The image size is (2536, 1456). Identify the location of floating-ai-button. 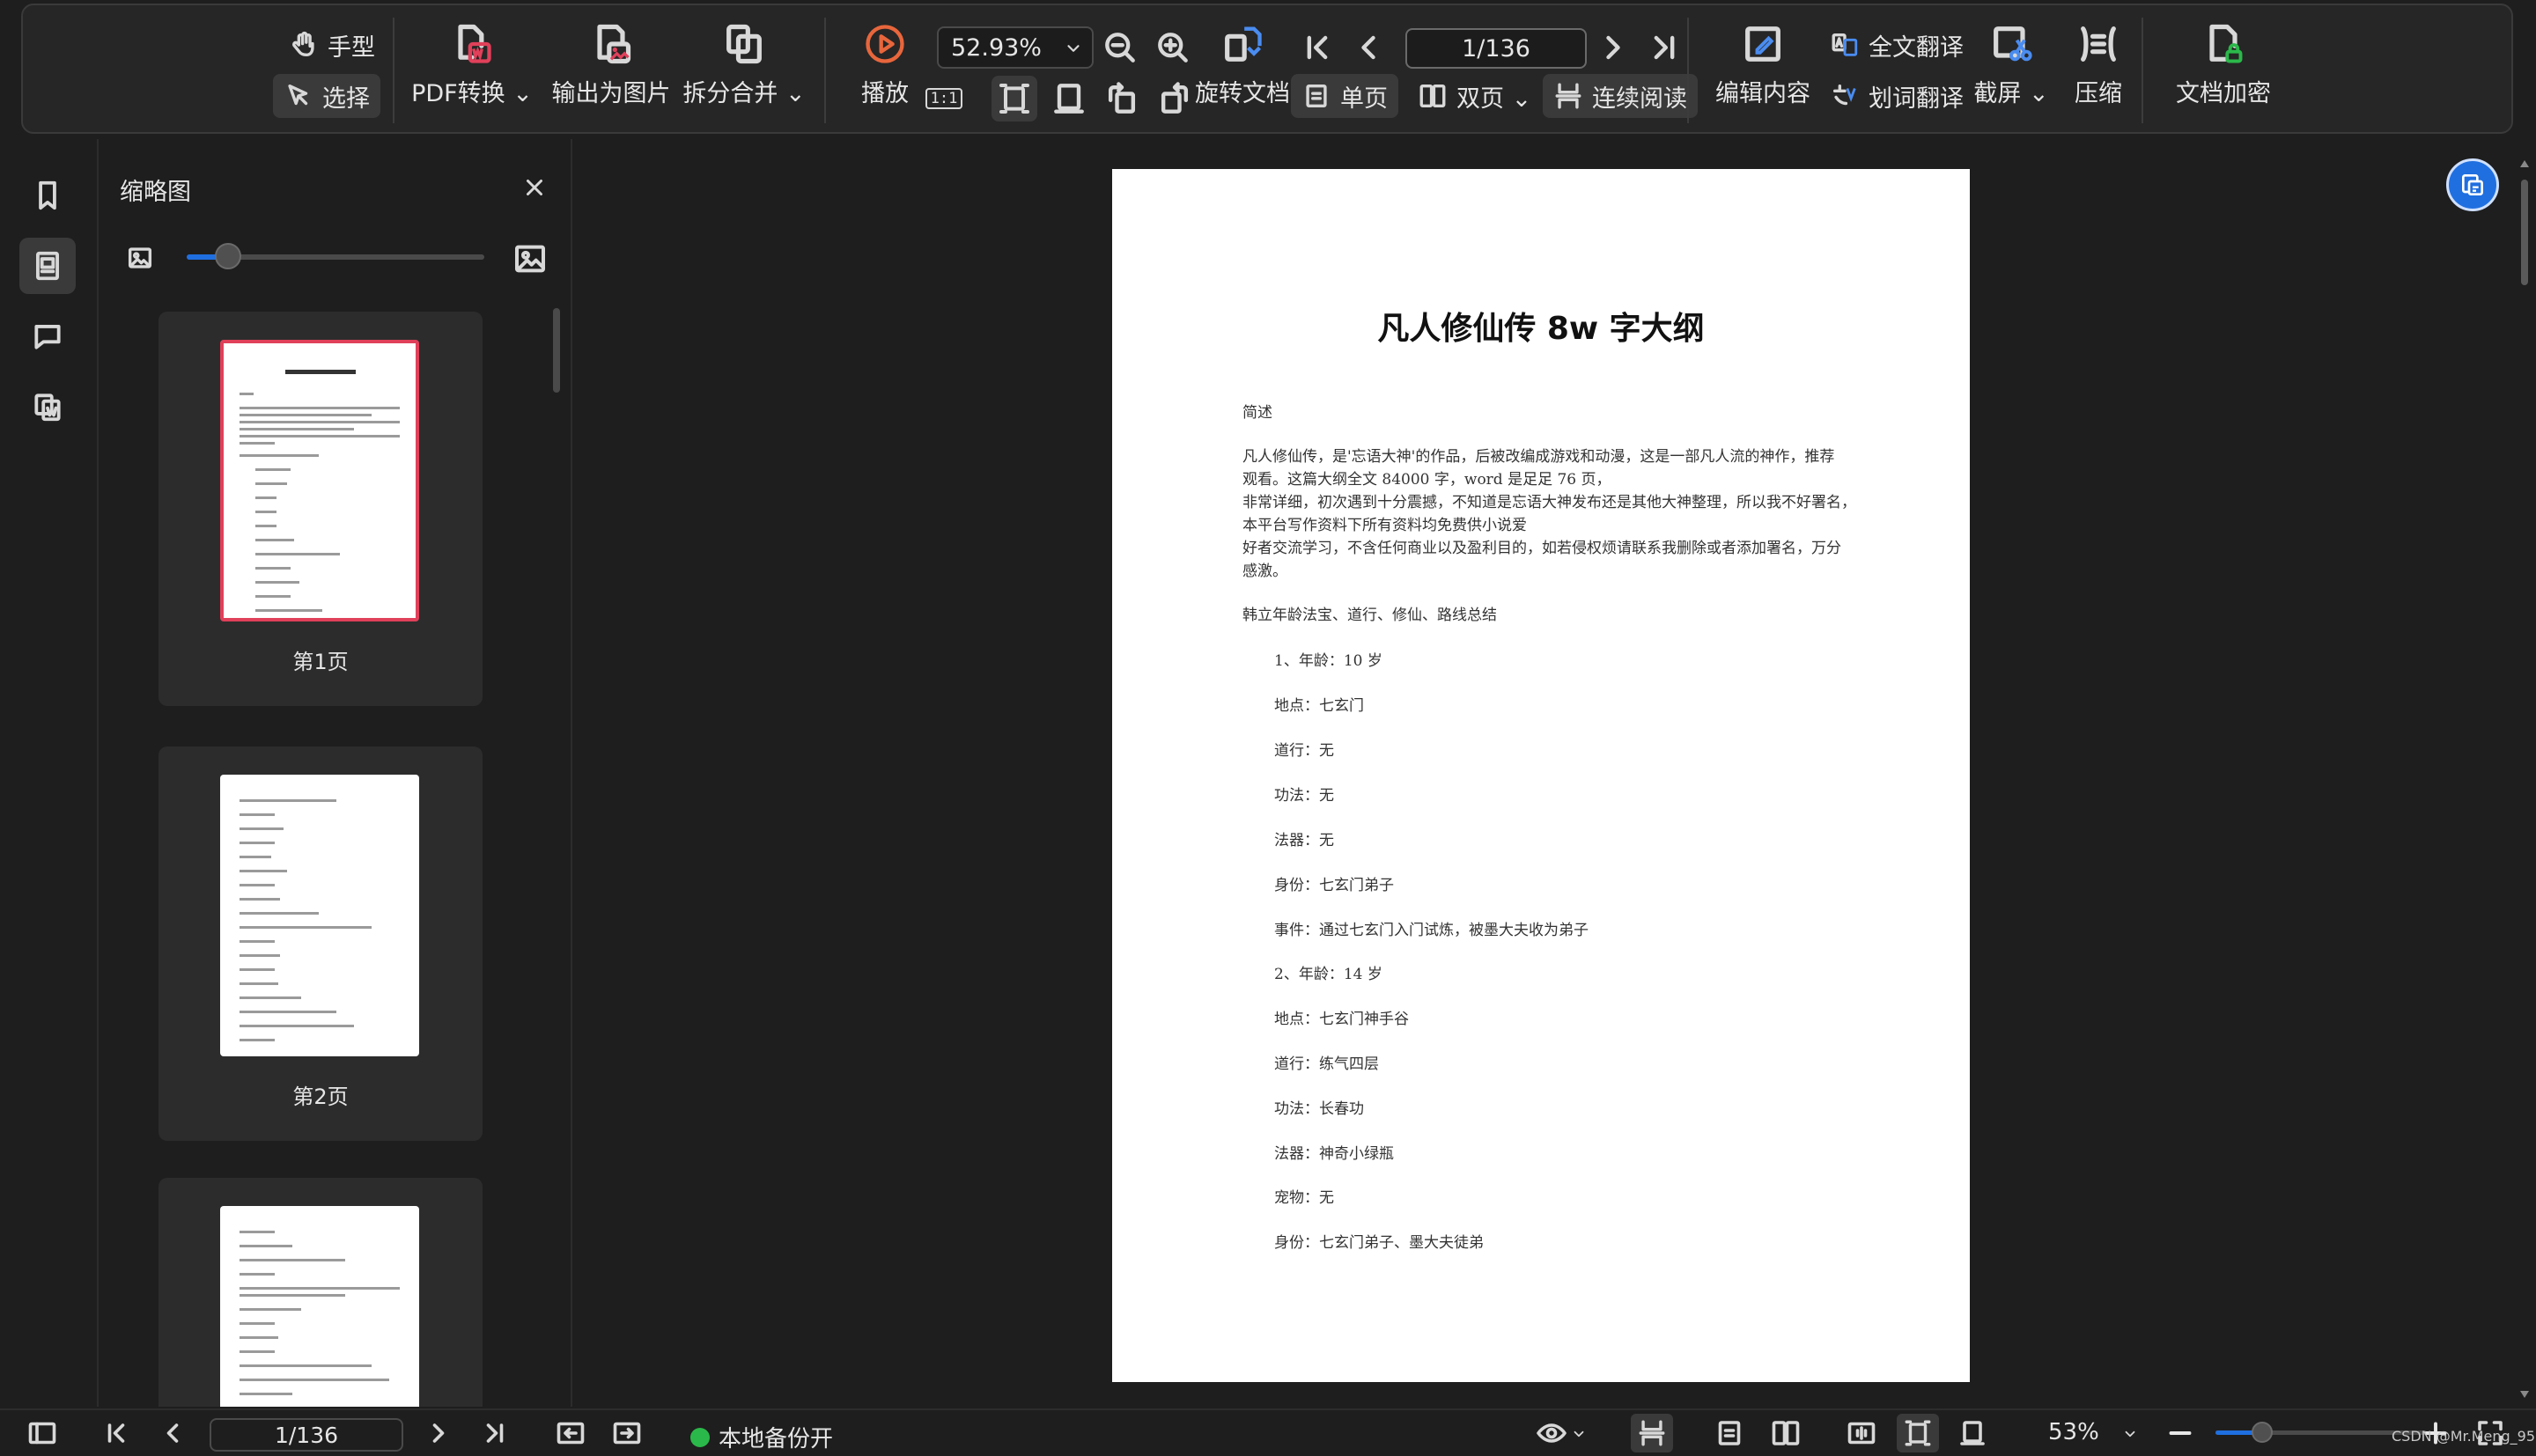
(2472, 184).